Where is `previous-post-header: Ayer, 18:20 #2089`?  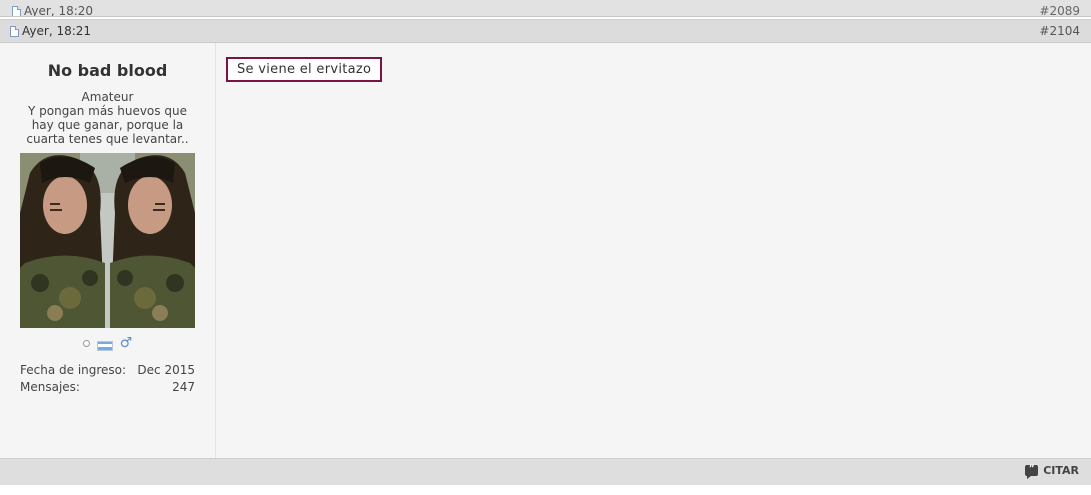
previous-post-header: Ayer, 18:20 #2089 is located at coordinates (545, 8).